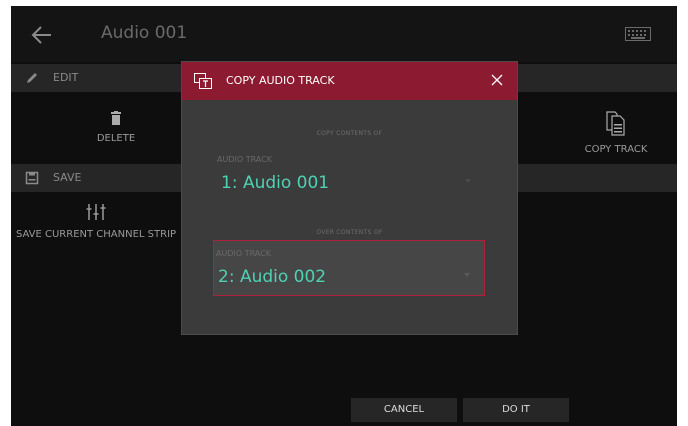  I want to click on copy-track-button: COPY TRACK, so click(616, 131).